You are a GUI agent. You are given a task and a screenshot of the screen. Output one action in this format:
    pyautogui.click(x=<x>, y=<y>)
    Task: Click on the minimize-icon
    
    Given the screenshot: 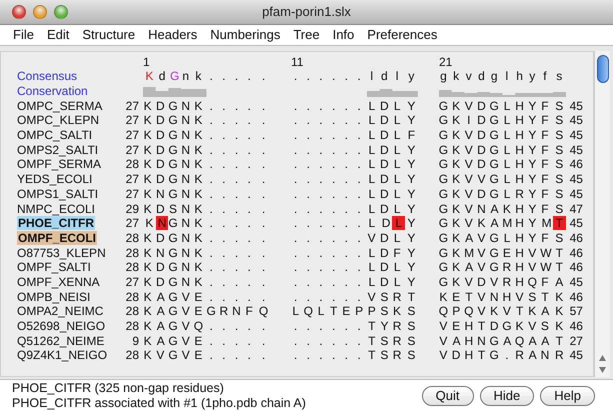 What is the action you would take?
    pyautogui.click(x=40, y=12)
    